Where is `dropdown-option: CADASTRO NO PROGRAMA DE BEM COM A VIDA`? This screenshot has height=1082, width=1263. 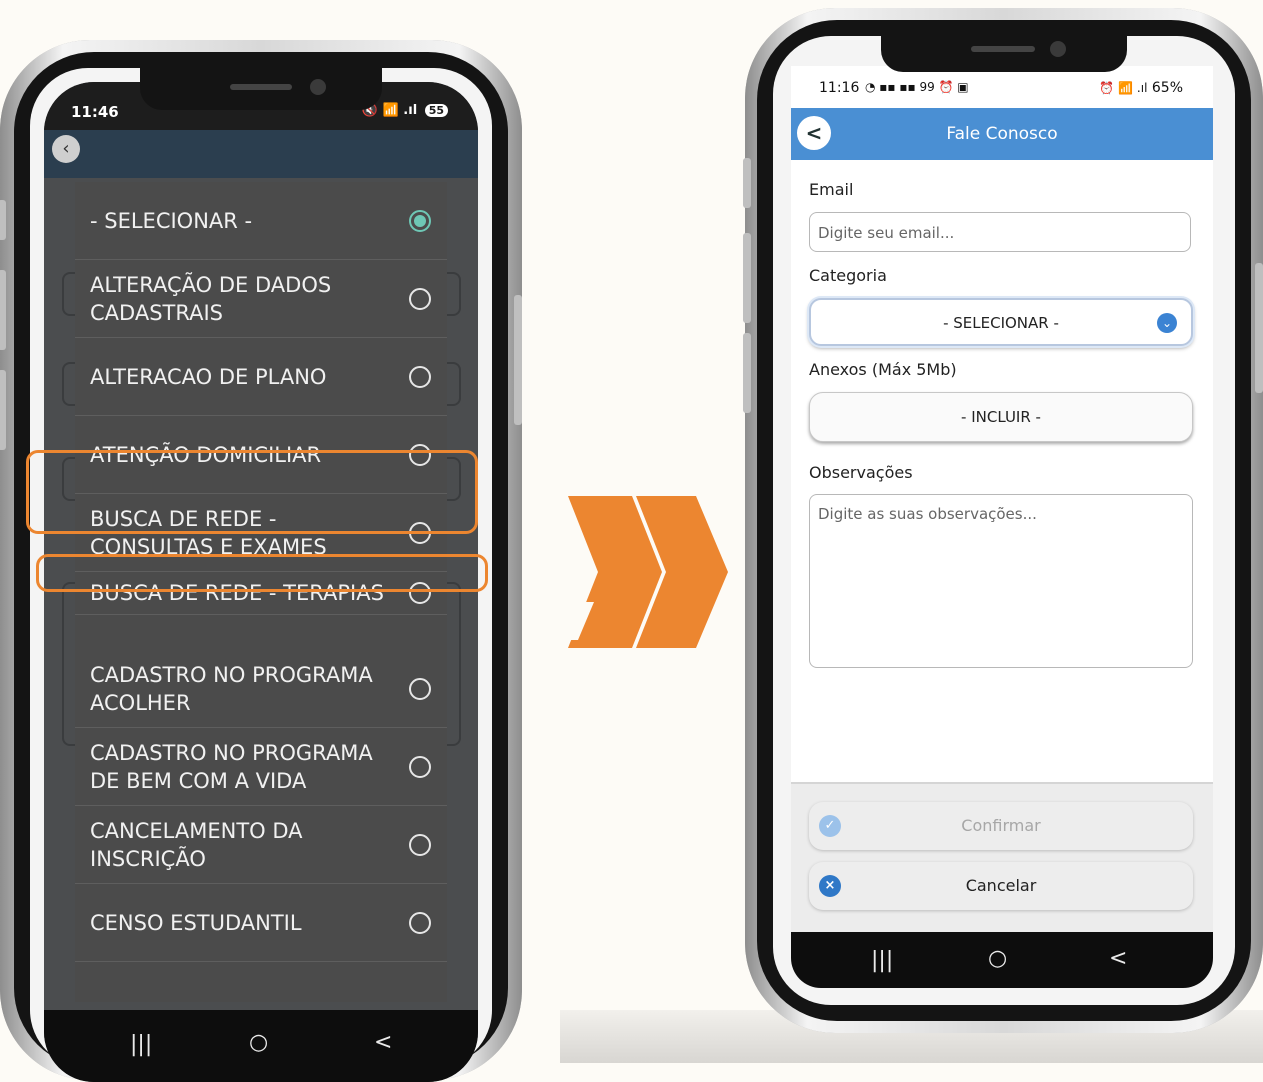
dropdown-option: CADASTRO NO PROGRAMA DE BEM COM A VIDA is located at coordinates (261, 767).